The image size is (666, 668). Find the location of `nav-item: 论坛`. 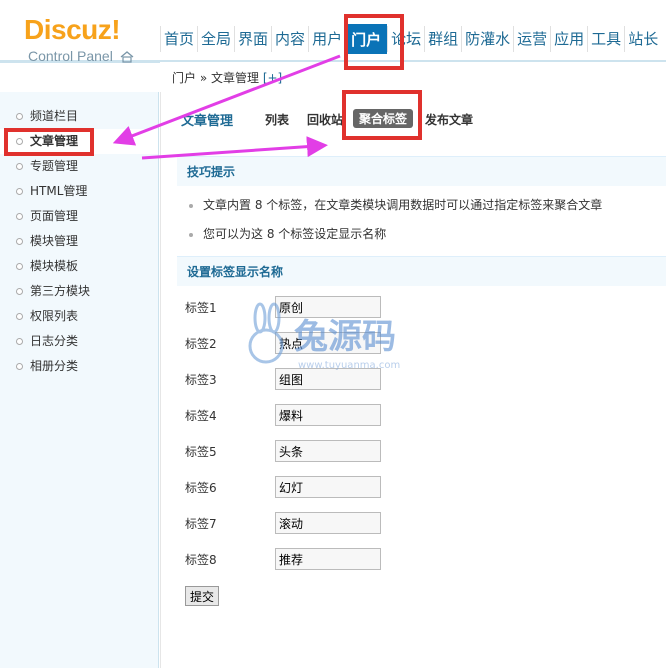

nav-item: 论坛 is located at coordinates (405, 39).